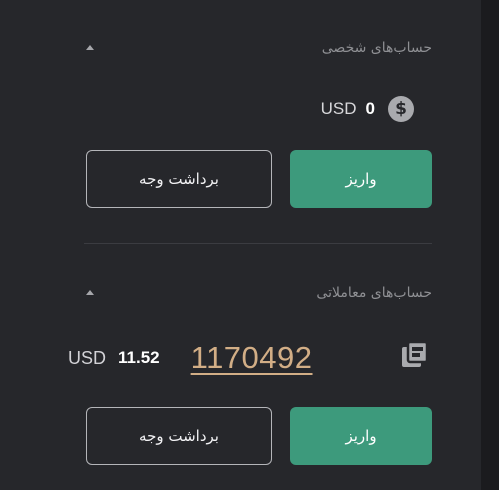 Image resolution: width=499 pixels, height=490 pixels. Describe the element at coordinates (414, 355) in the screenshot. I see `copy-icon` at that location.